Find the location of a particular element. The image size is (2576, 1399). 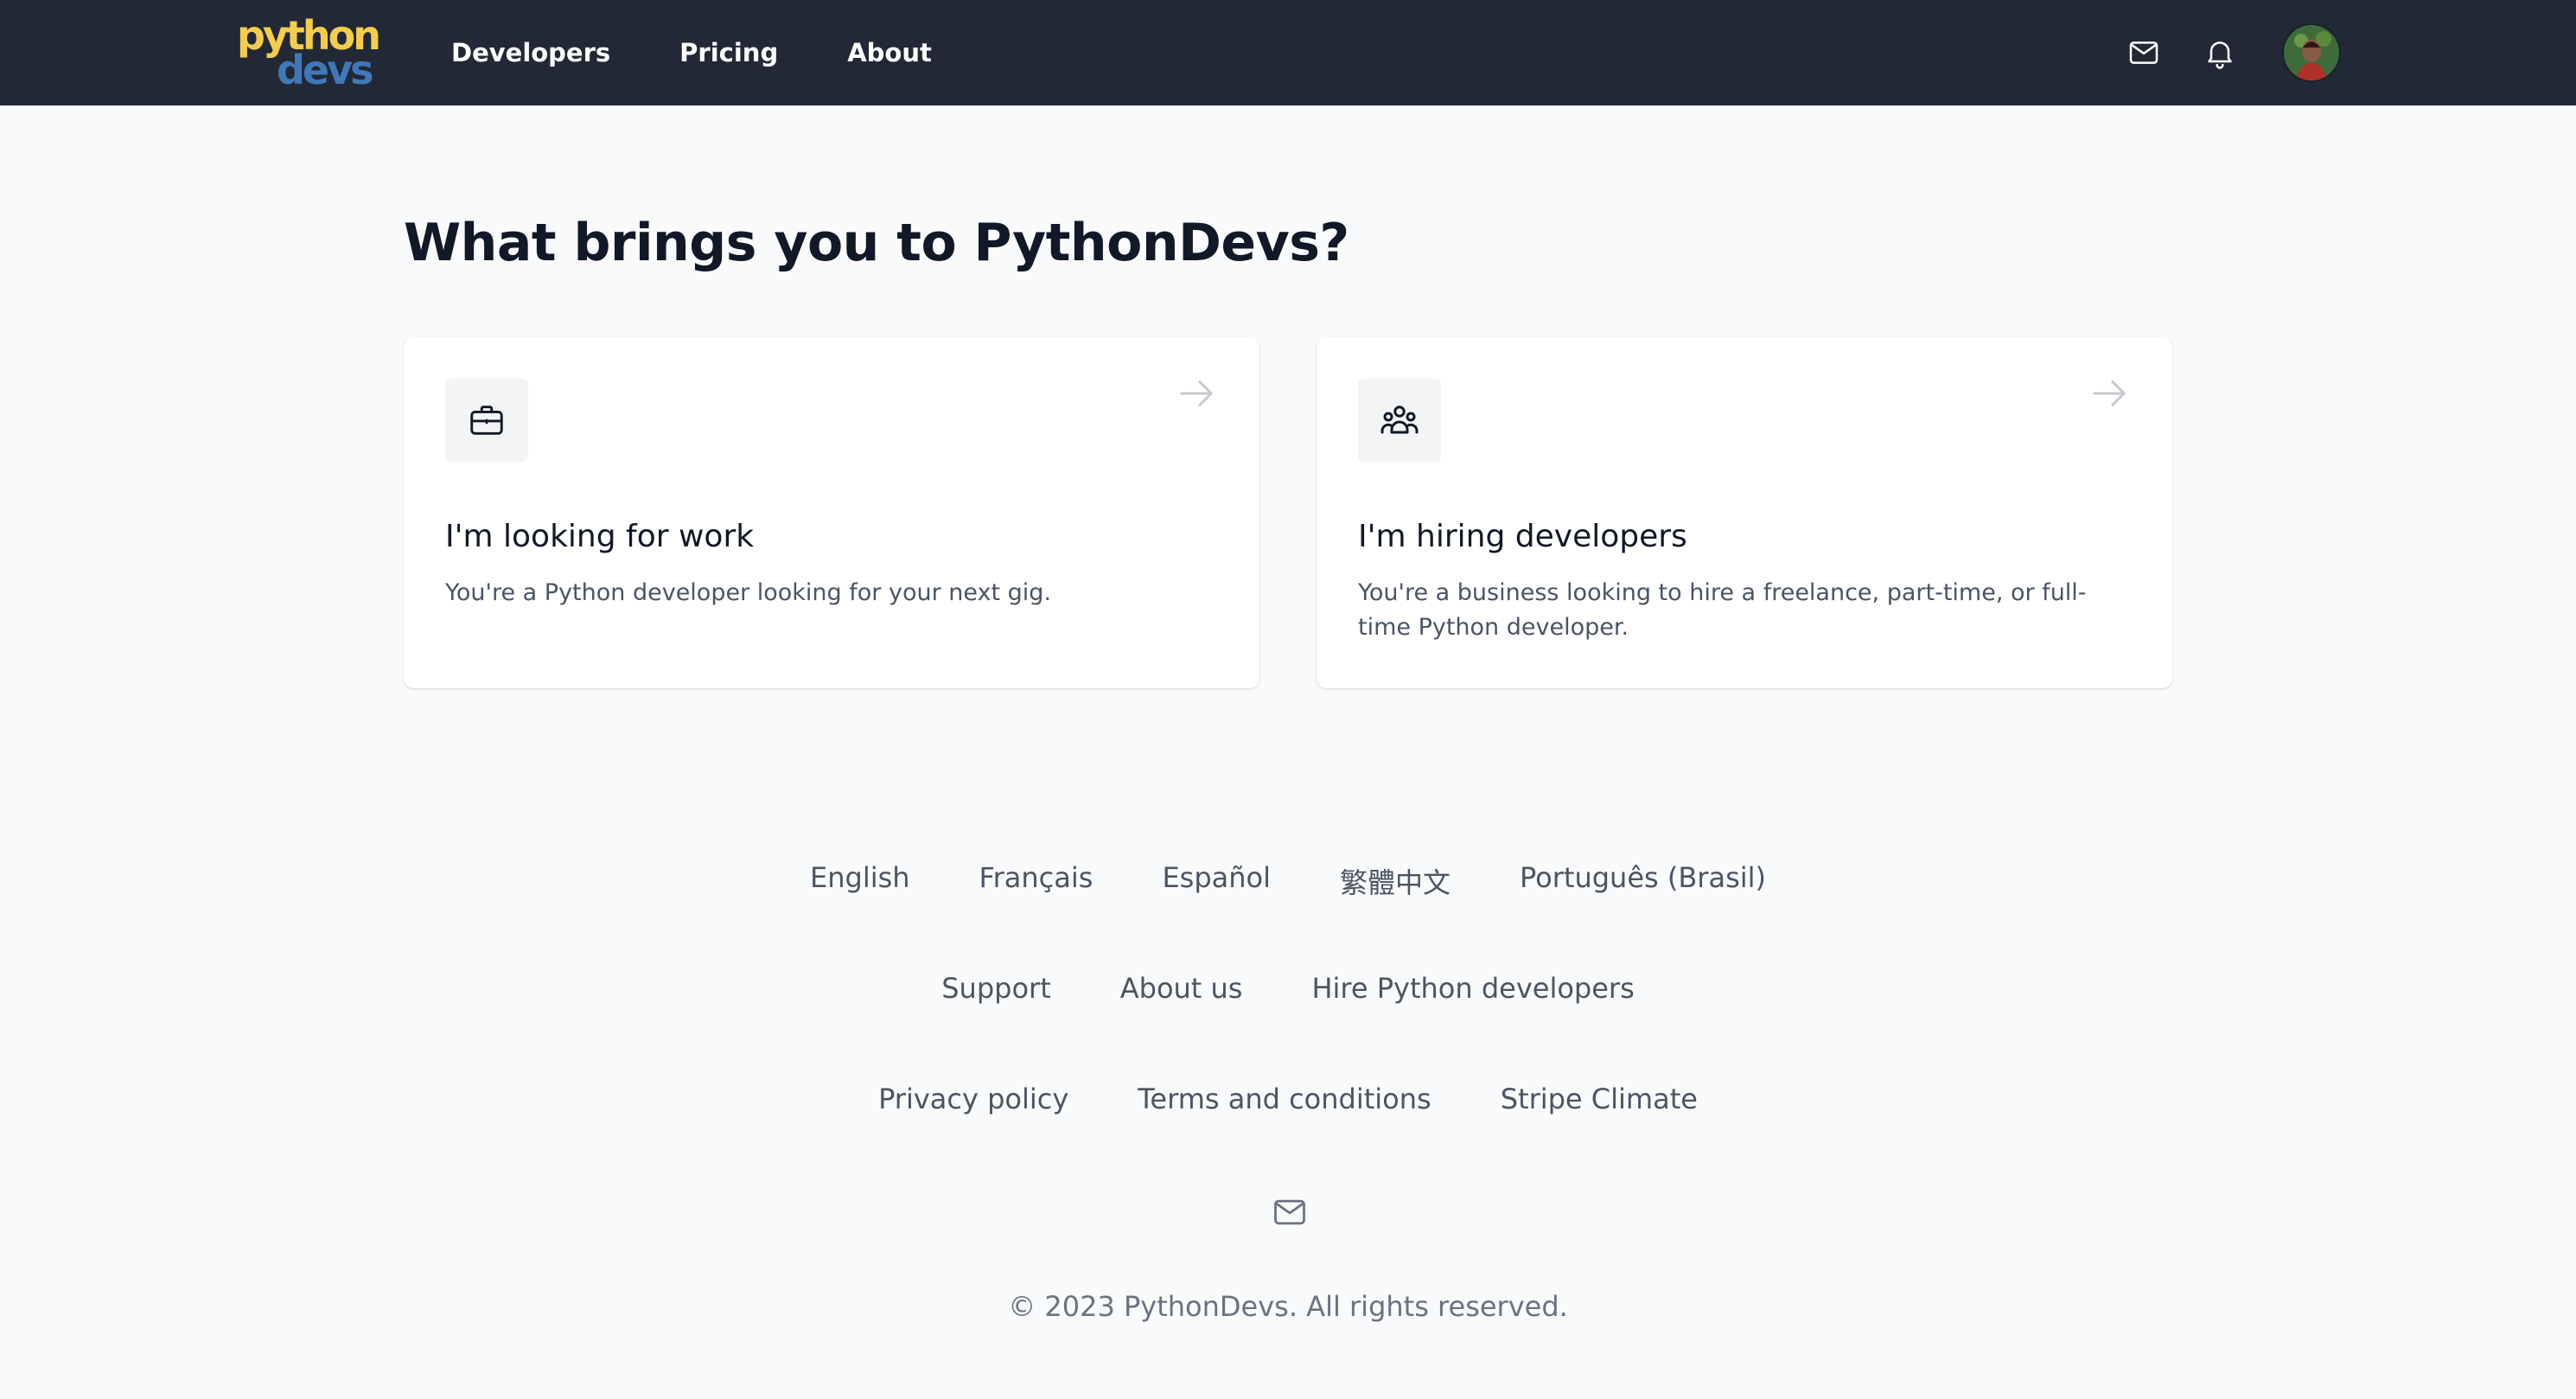

footer-link-privacy-policy: Privacy policy is located at coordinates (973, 1099).